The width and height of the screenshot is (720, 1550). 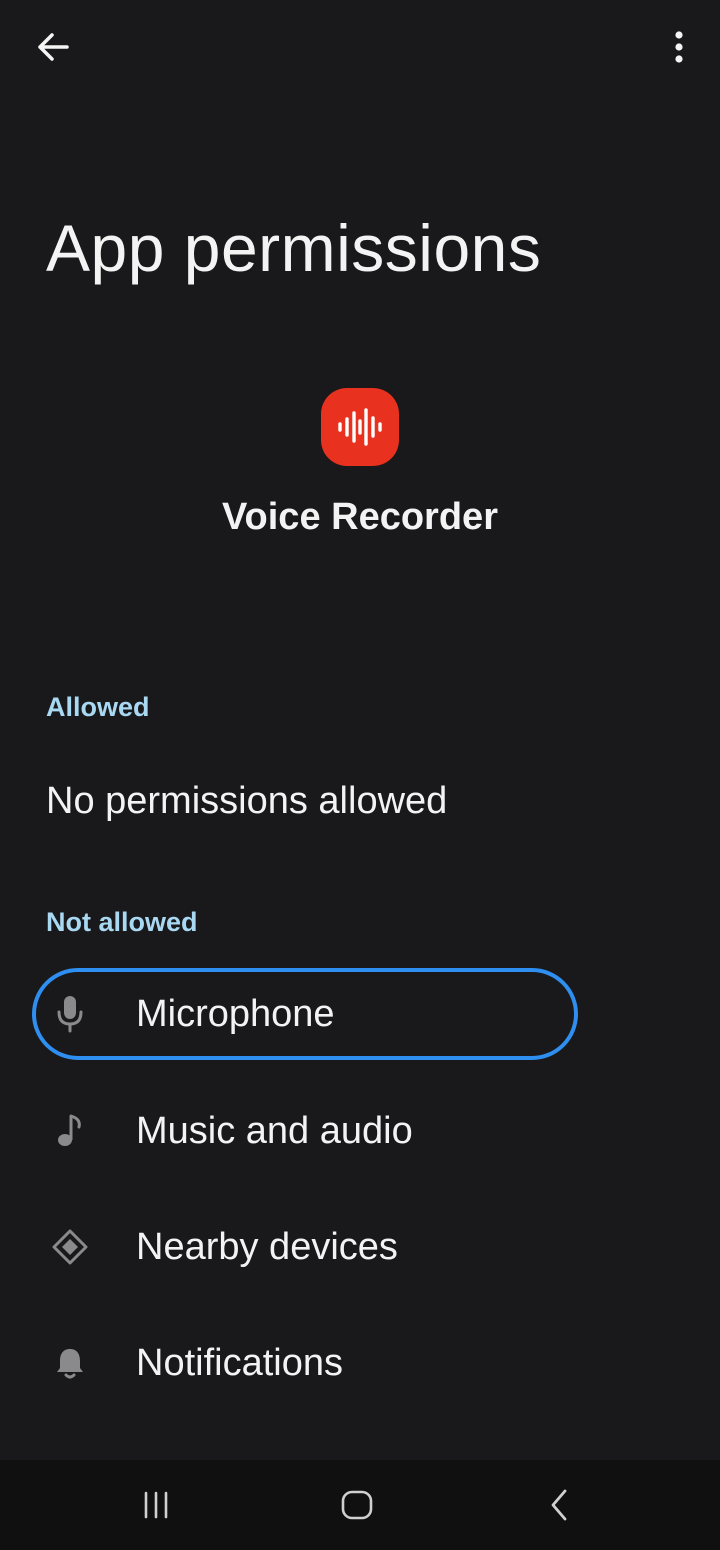 I want to click on home-button, so click(x=357, y=1505).